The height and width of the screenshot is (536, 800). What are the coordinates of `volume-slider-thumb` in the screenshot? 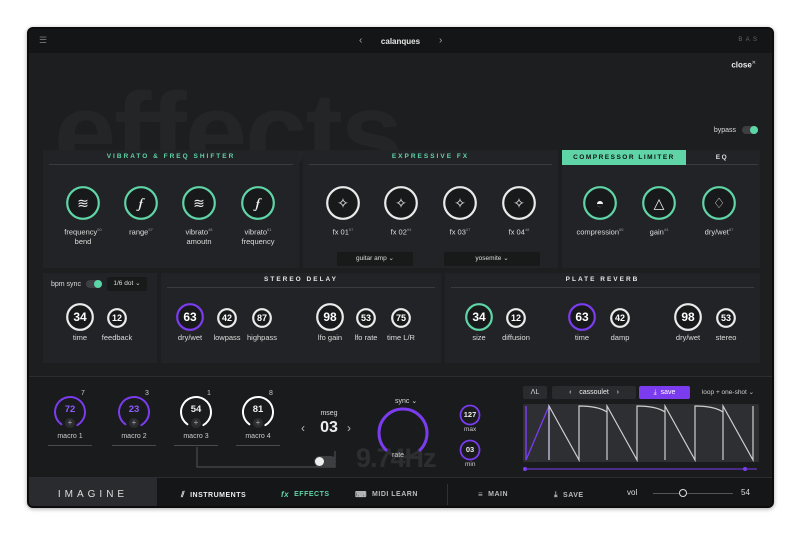 It's located at (683, 493).